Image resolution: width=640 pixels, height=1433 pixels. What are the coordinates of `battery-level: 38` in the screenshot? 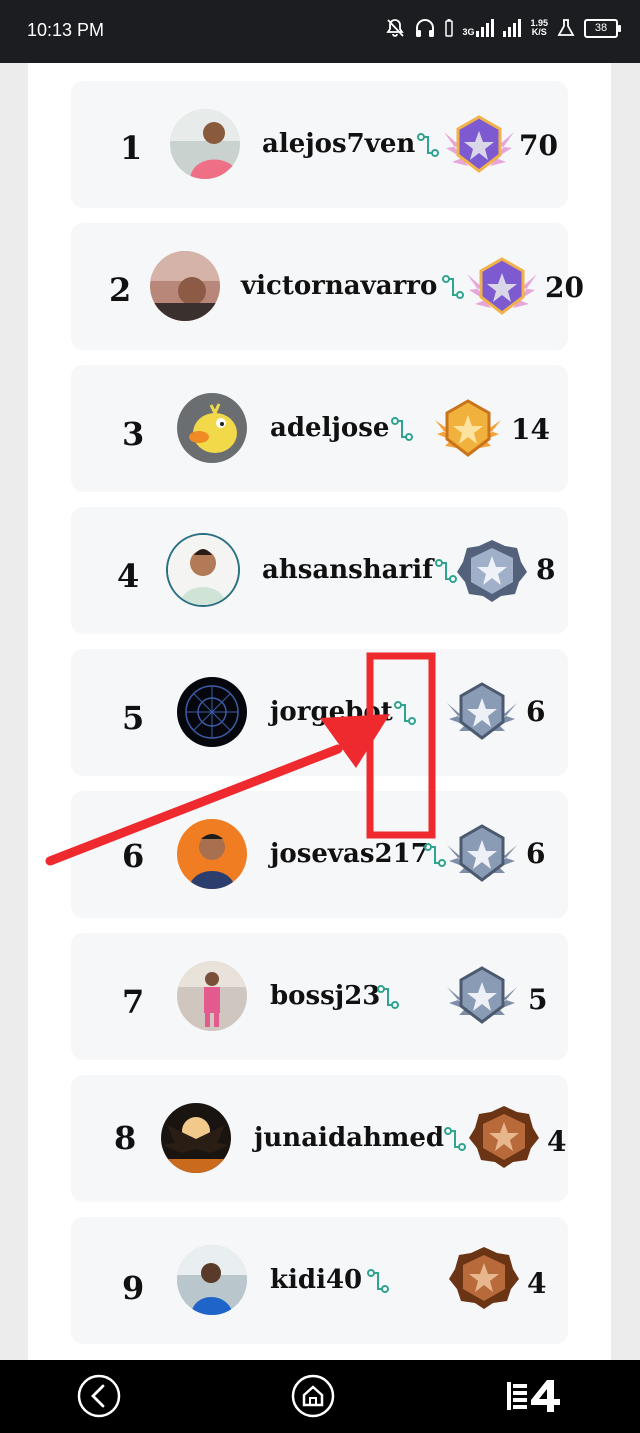 It's located at (601, 27).